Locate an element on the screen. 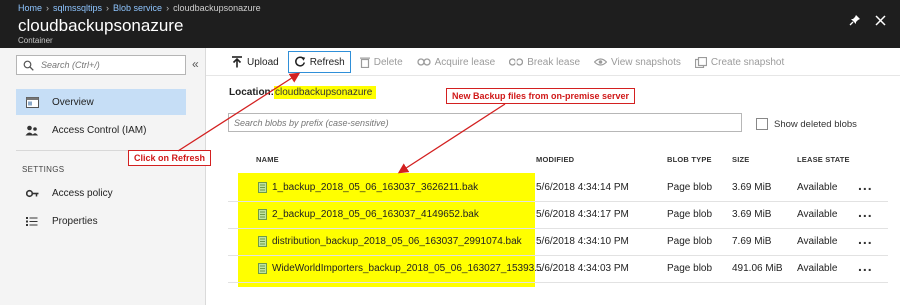 The width and height of the screenshot is (900, 305). column-header-blob-type: BLOB TYPE is located at coordinates (689, 159).